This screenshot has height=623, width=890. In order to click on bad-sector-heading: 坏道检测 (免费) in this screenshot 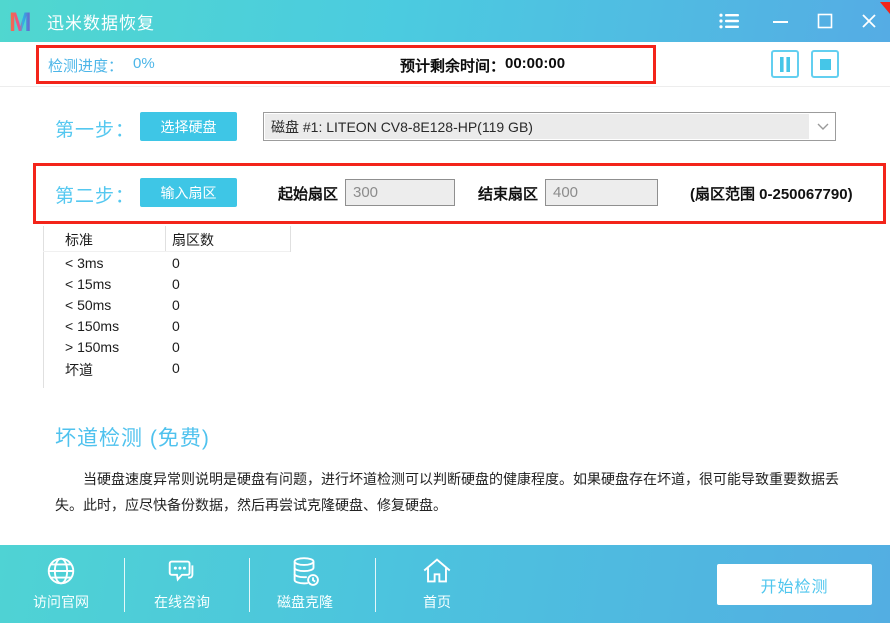, I will do `click(132, 438)`.